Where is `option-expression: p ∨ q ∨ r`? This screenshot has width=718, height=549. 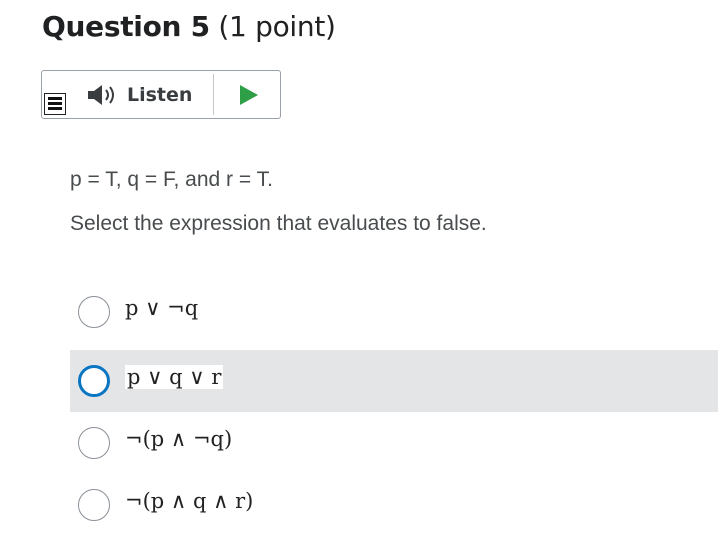
option-expression: p ∨ q ∨ r is located at coordinates (174, 377).